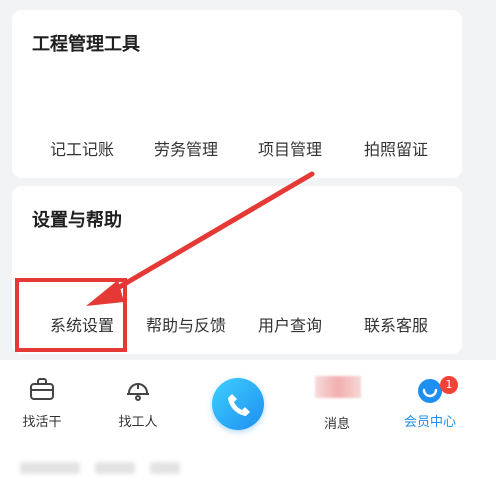 The height and width of the screenshot is (487, 496). I want to click on briefcase-icon, so click(42, 389).